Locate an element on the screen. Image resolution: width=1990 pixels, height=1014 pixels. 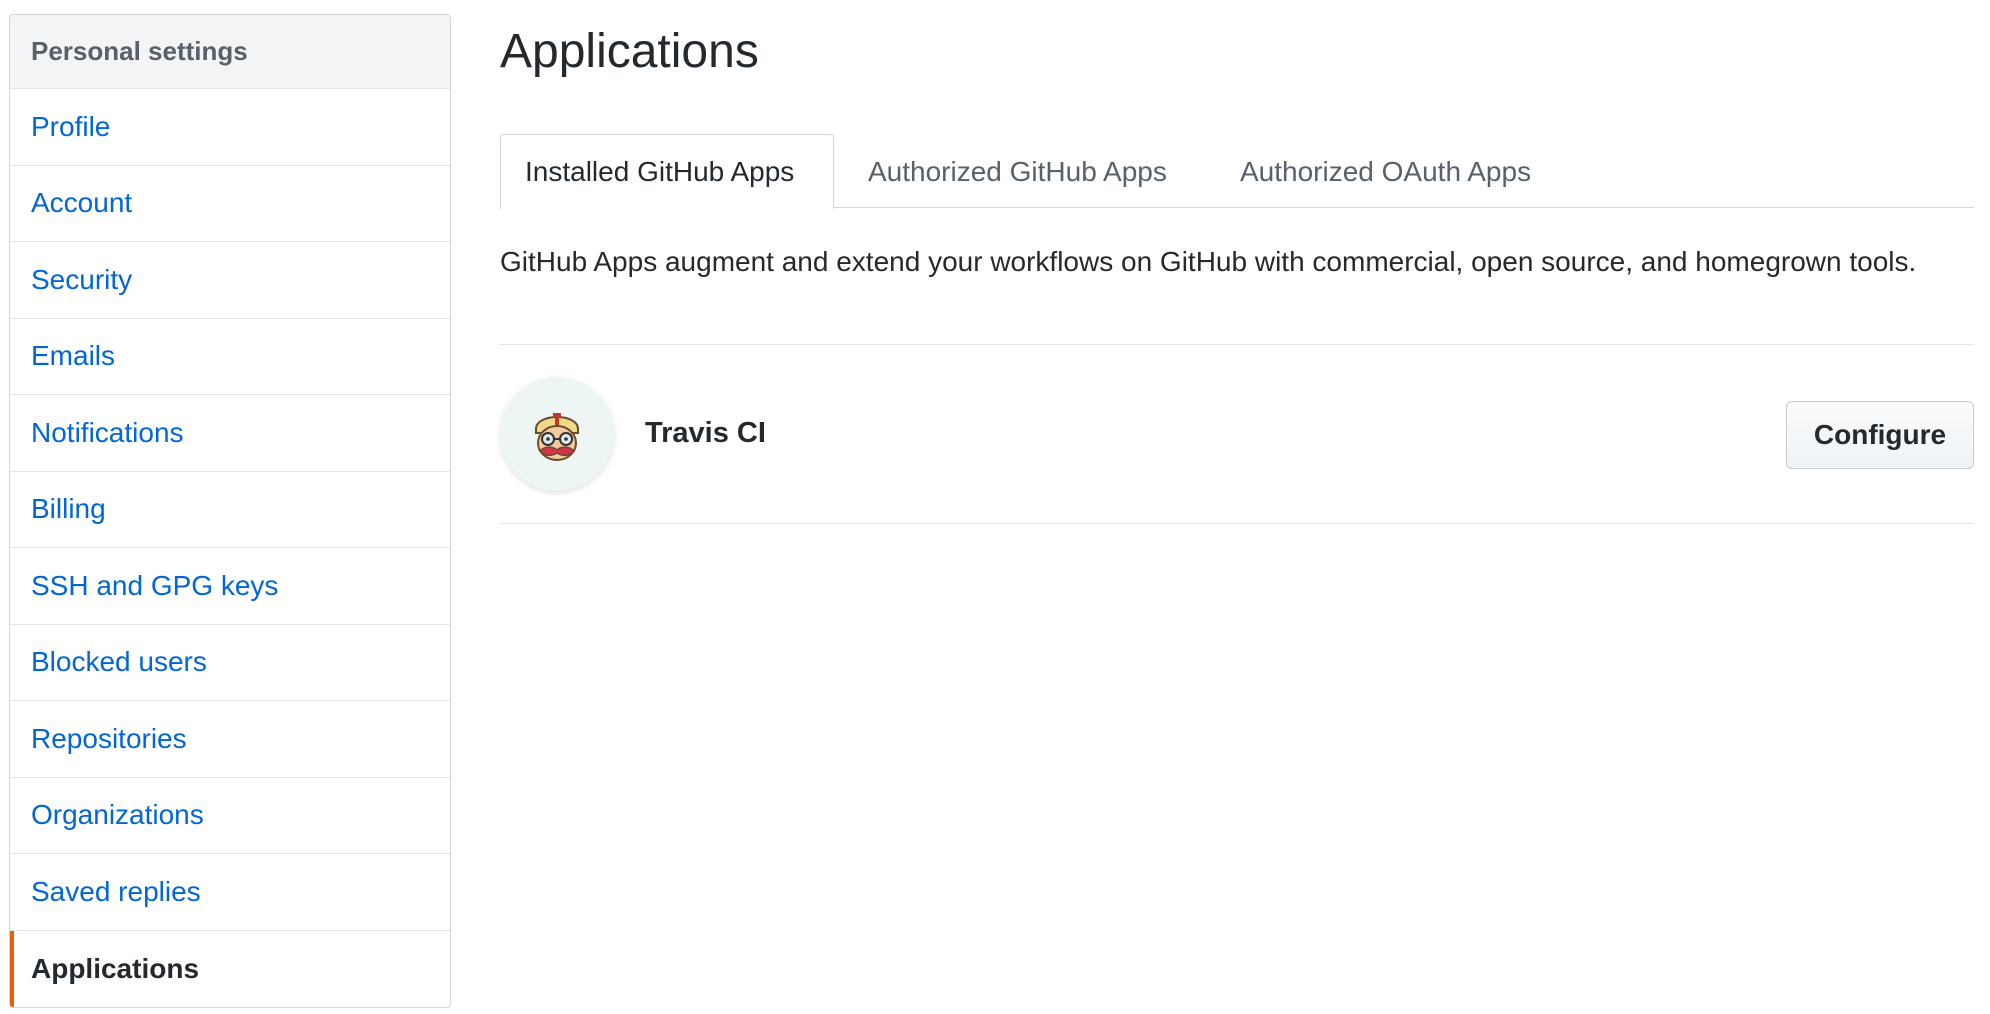
sidebar-item-saved-replies: Saved replies is located at coordinates (230, 892).